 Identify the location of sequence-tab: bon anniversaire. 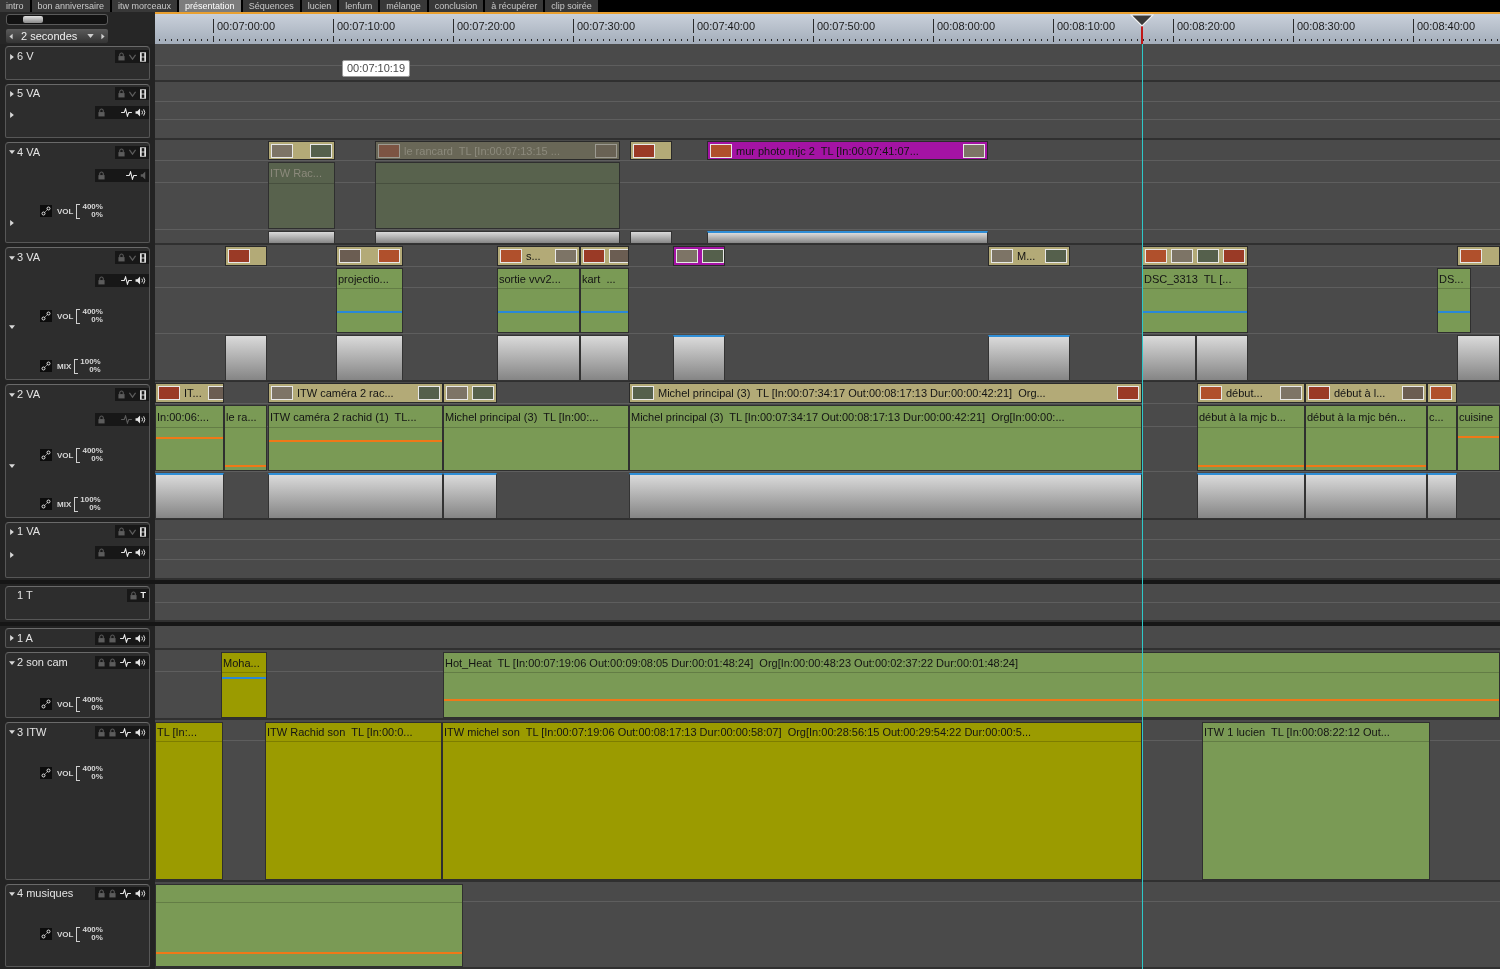
(71, 6).